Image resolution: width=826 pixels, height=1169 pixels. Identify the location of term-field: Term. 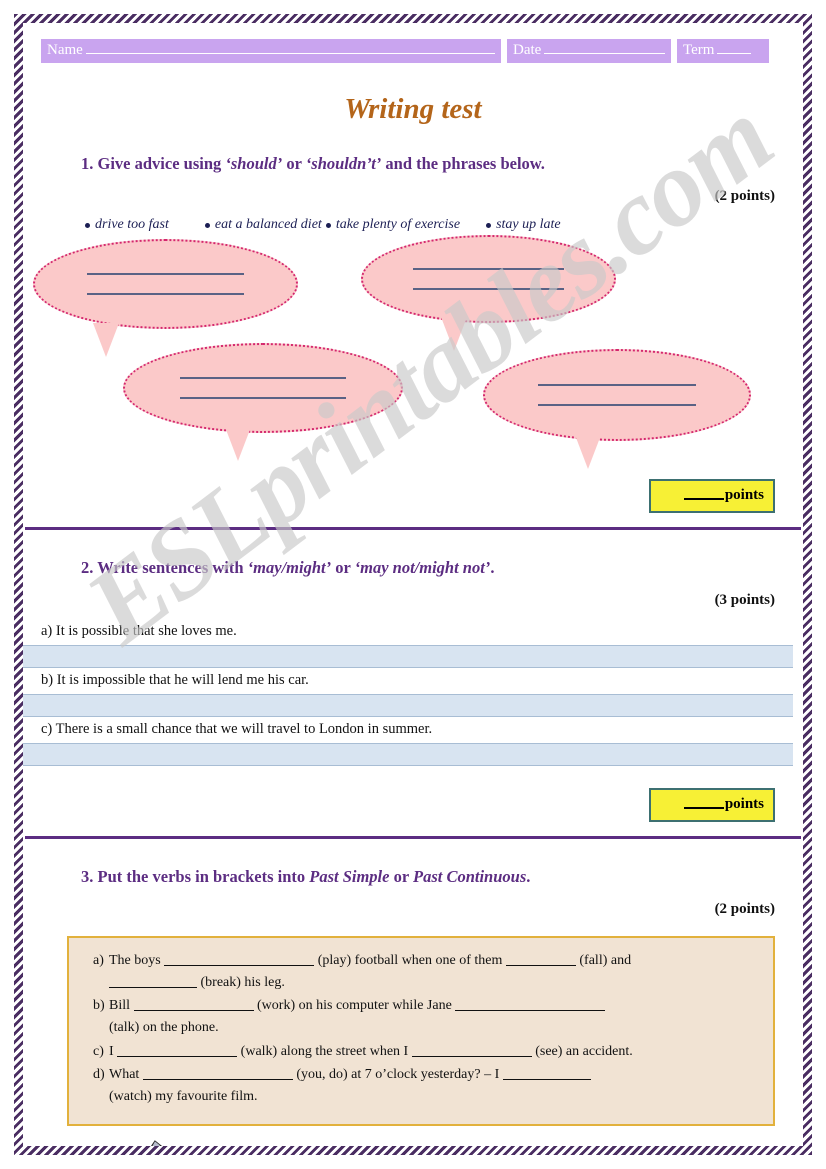
(723, 51).